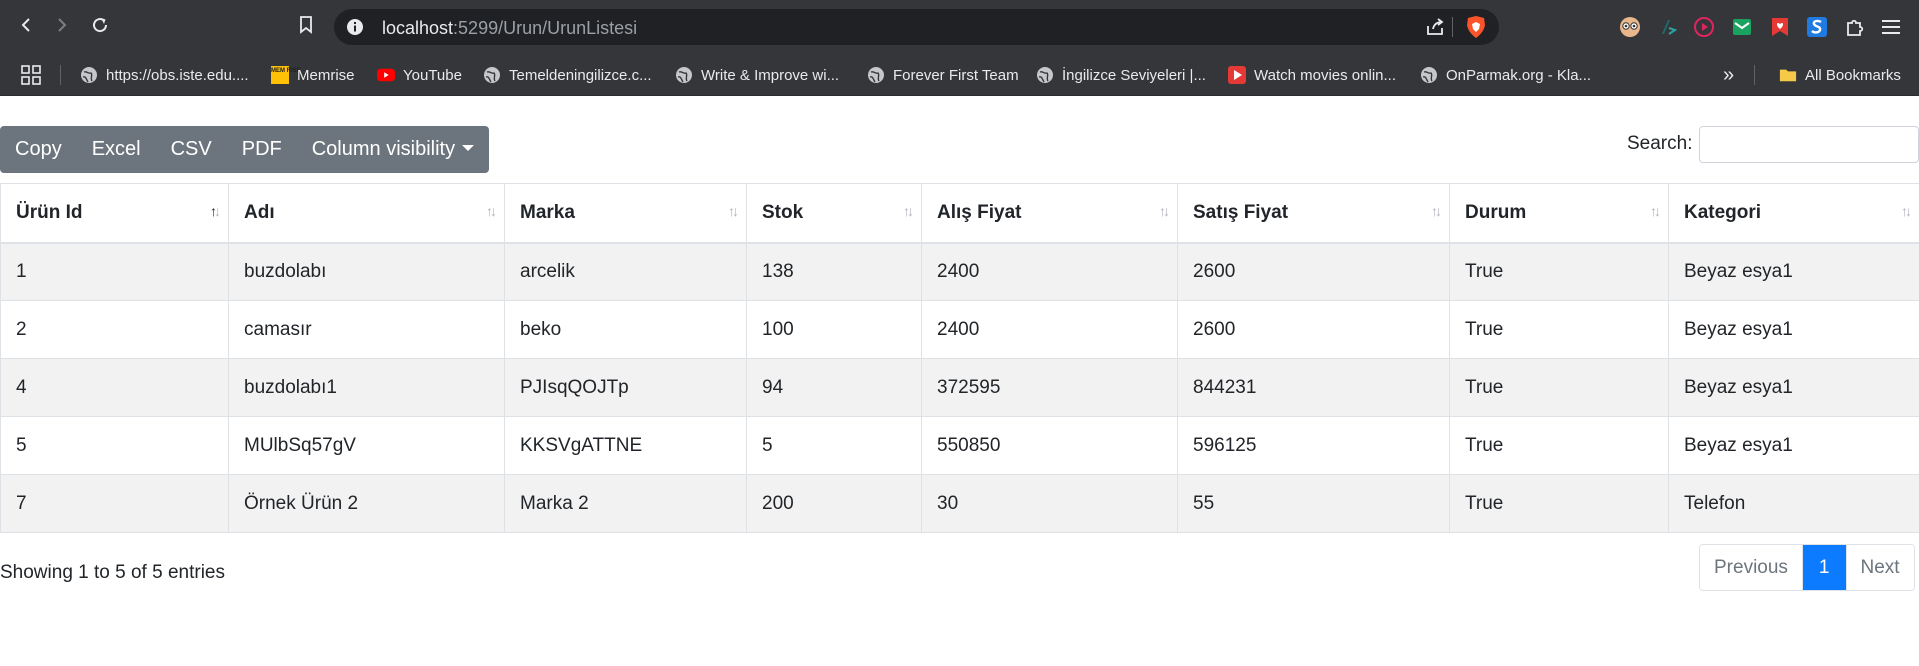 This screenshot has height=666, width=1919. Describe the element at coordinates (916, 27) in the screenshot. I see `address-bar: localhost:5299/Urun/UrunListesi` at that location.